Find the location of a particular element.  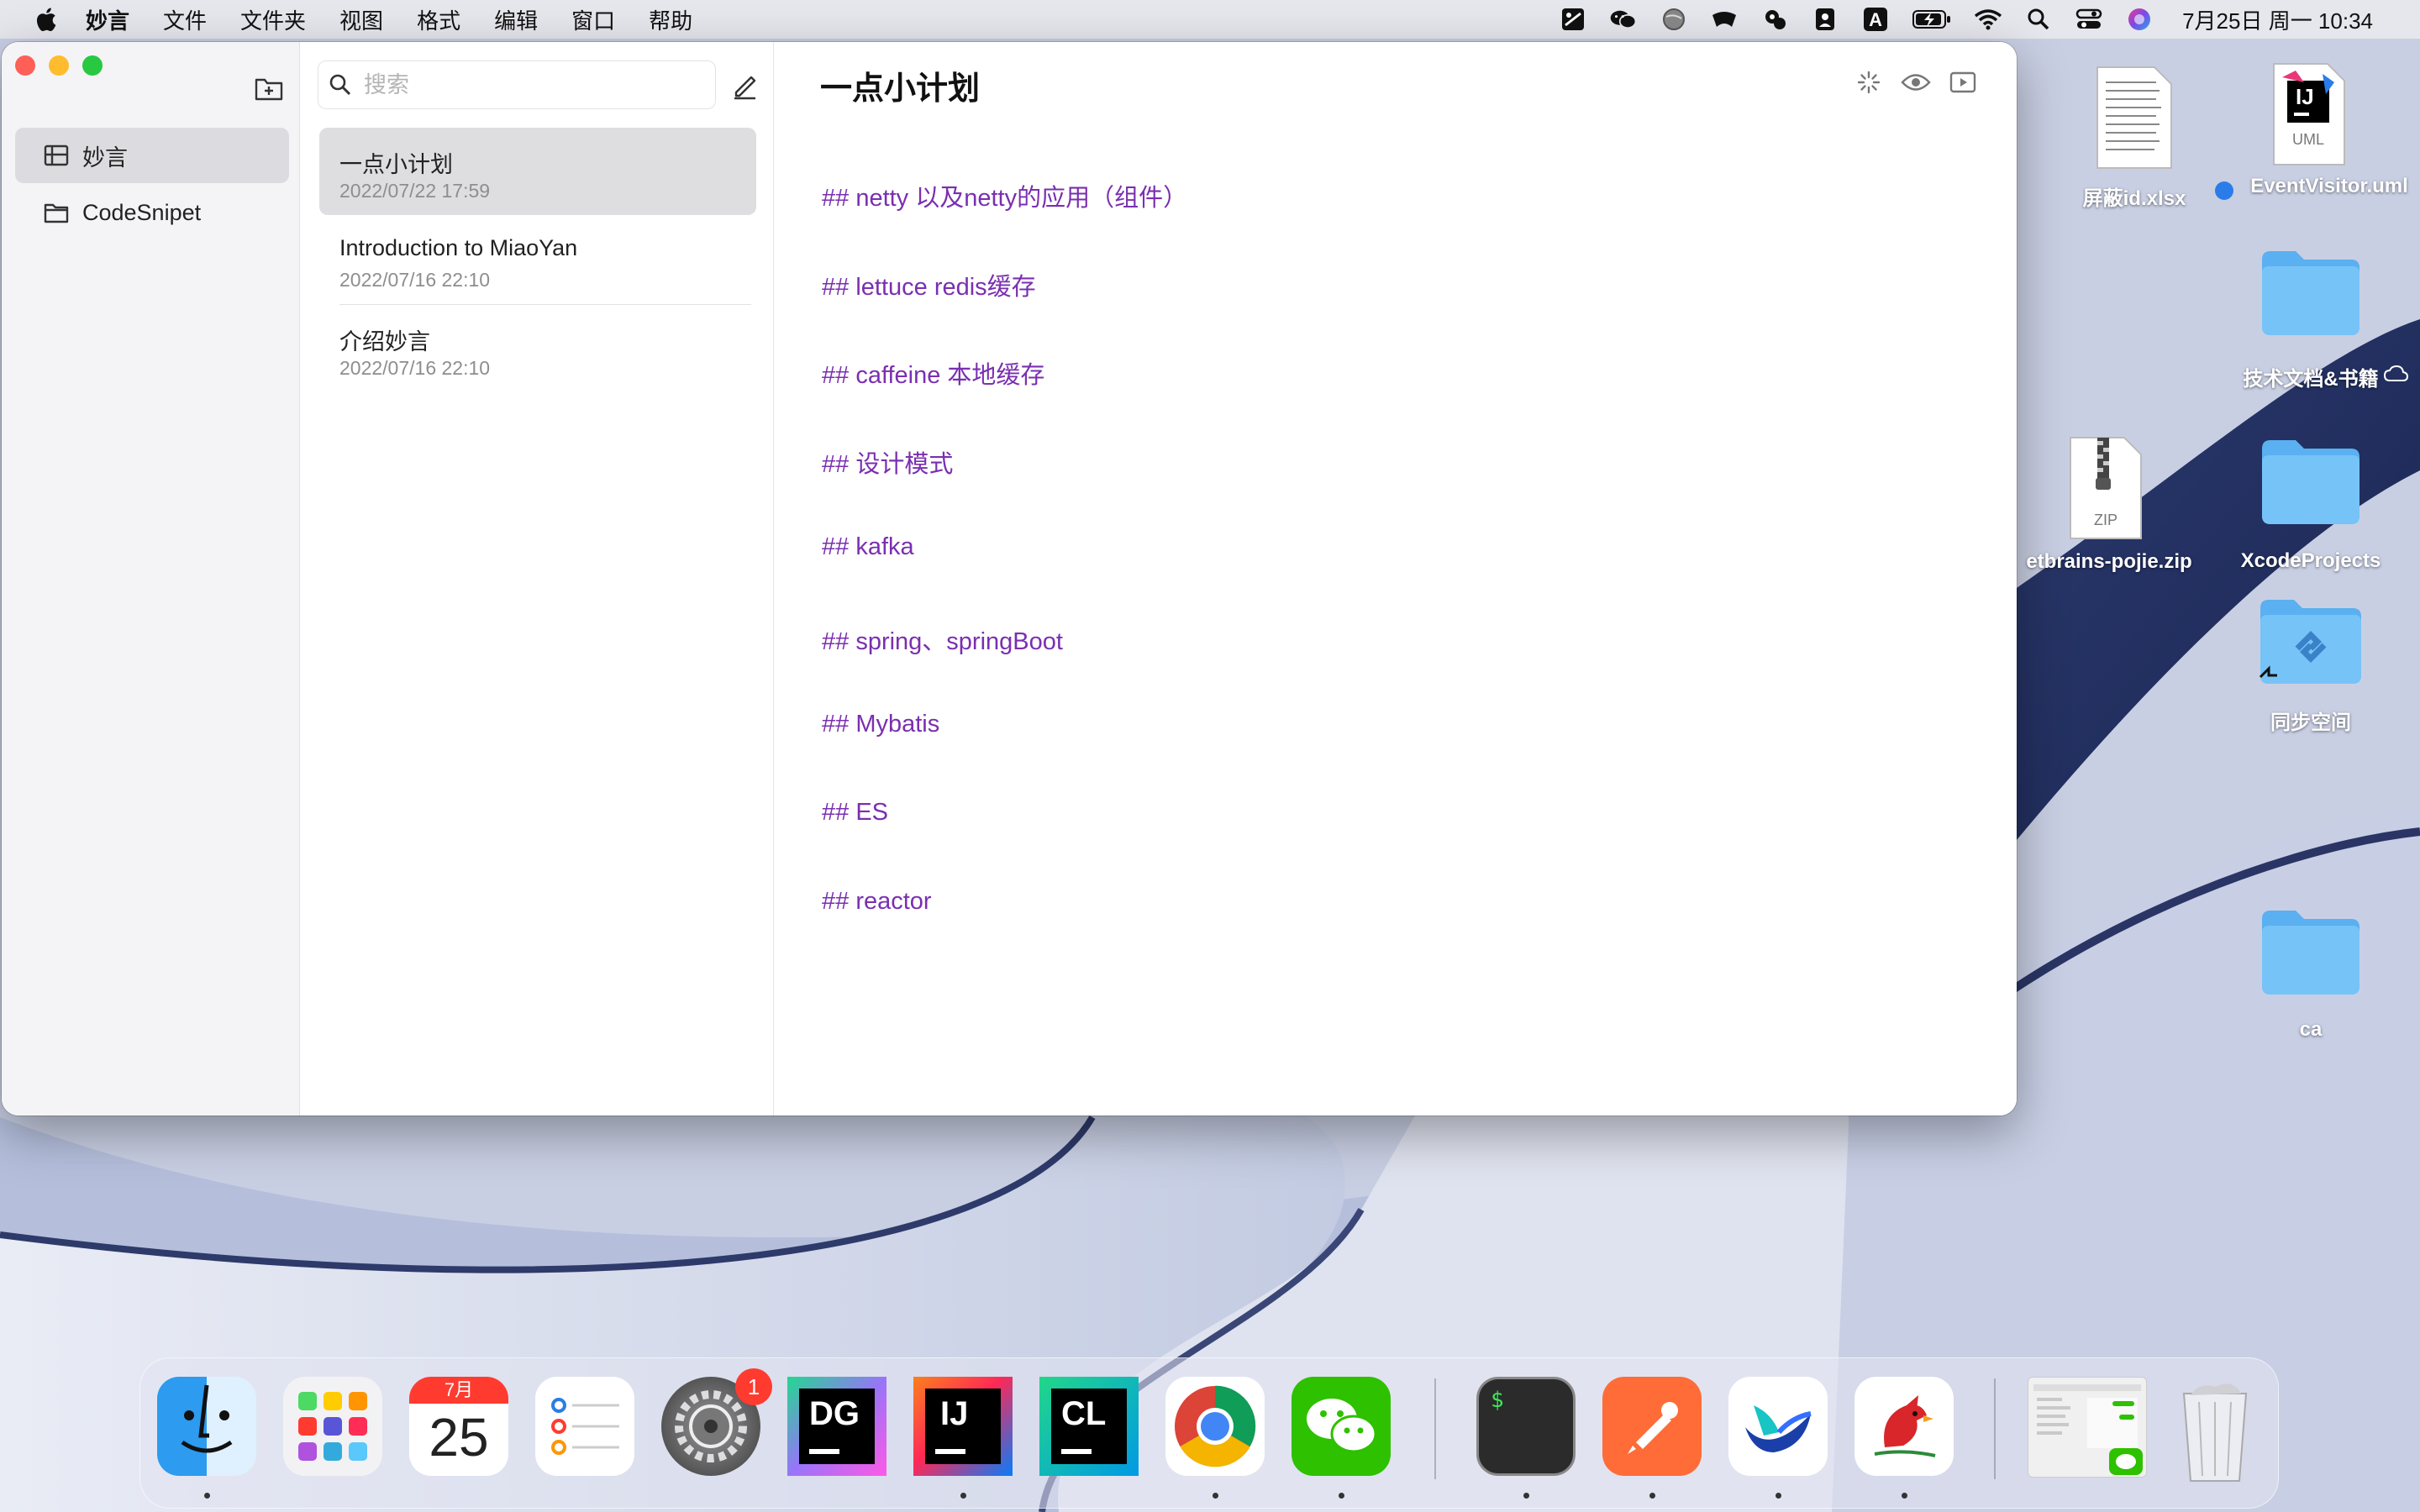

new-folder-icon is located at coordinates (269, 88).